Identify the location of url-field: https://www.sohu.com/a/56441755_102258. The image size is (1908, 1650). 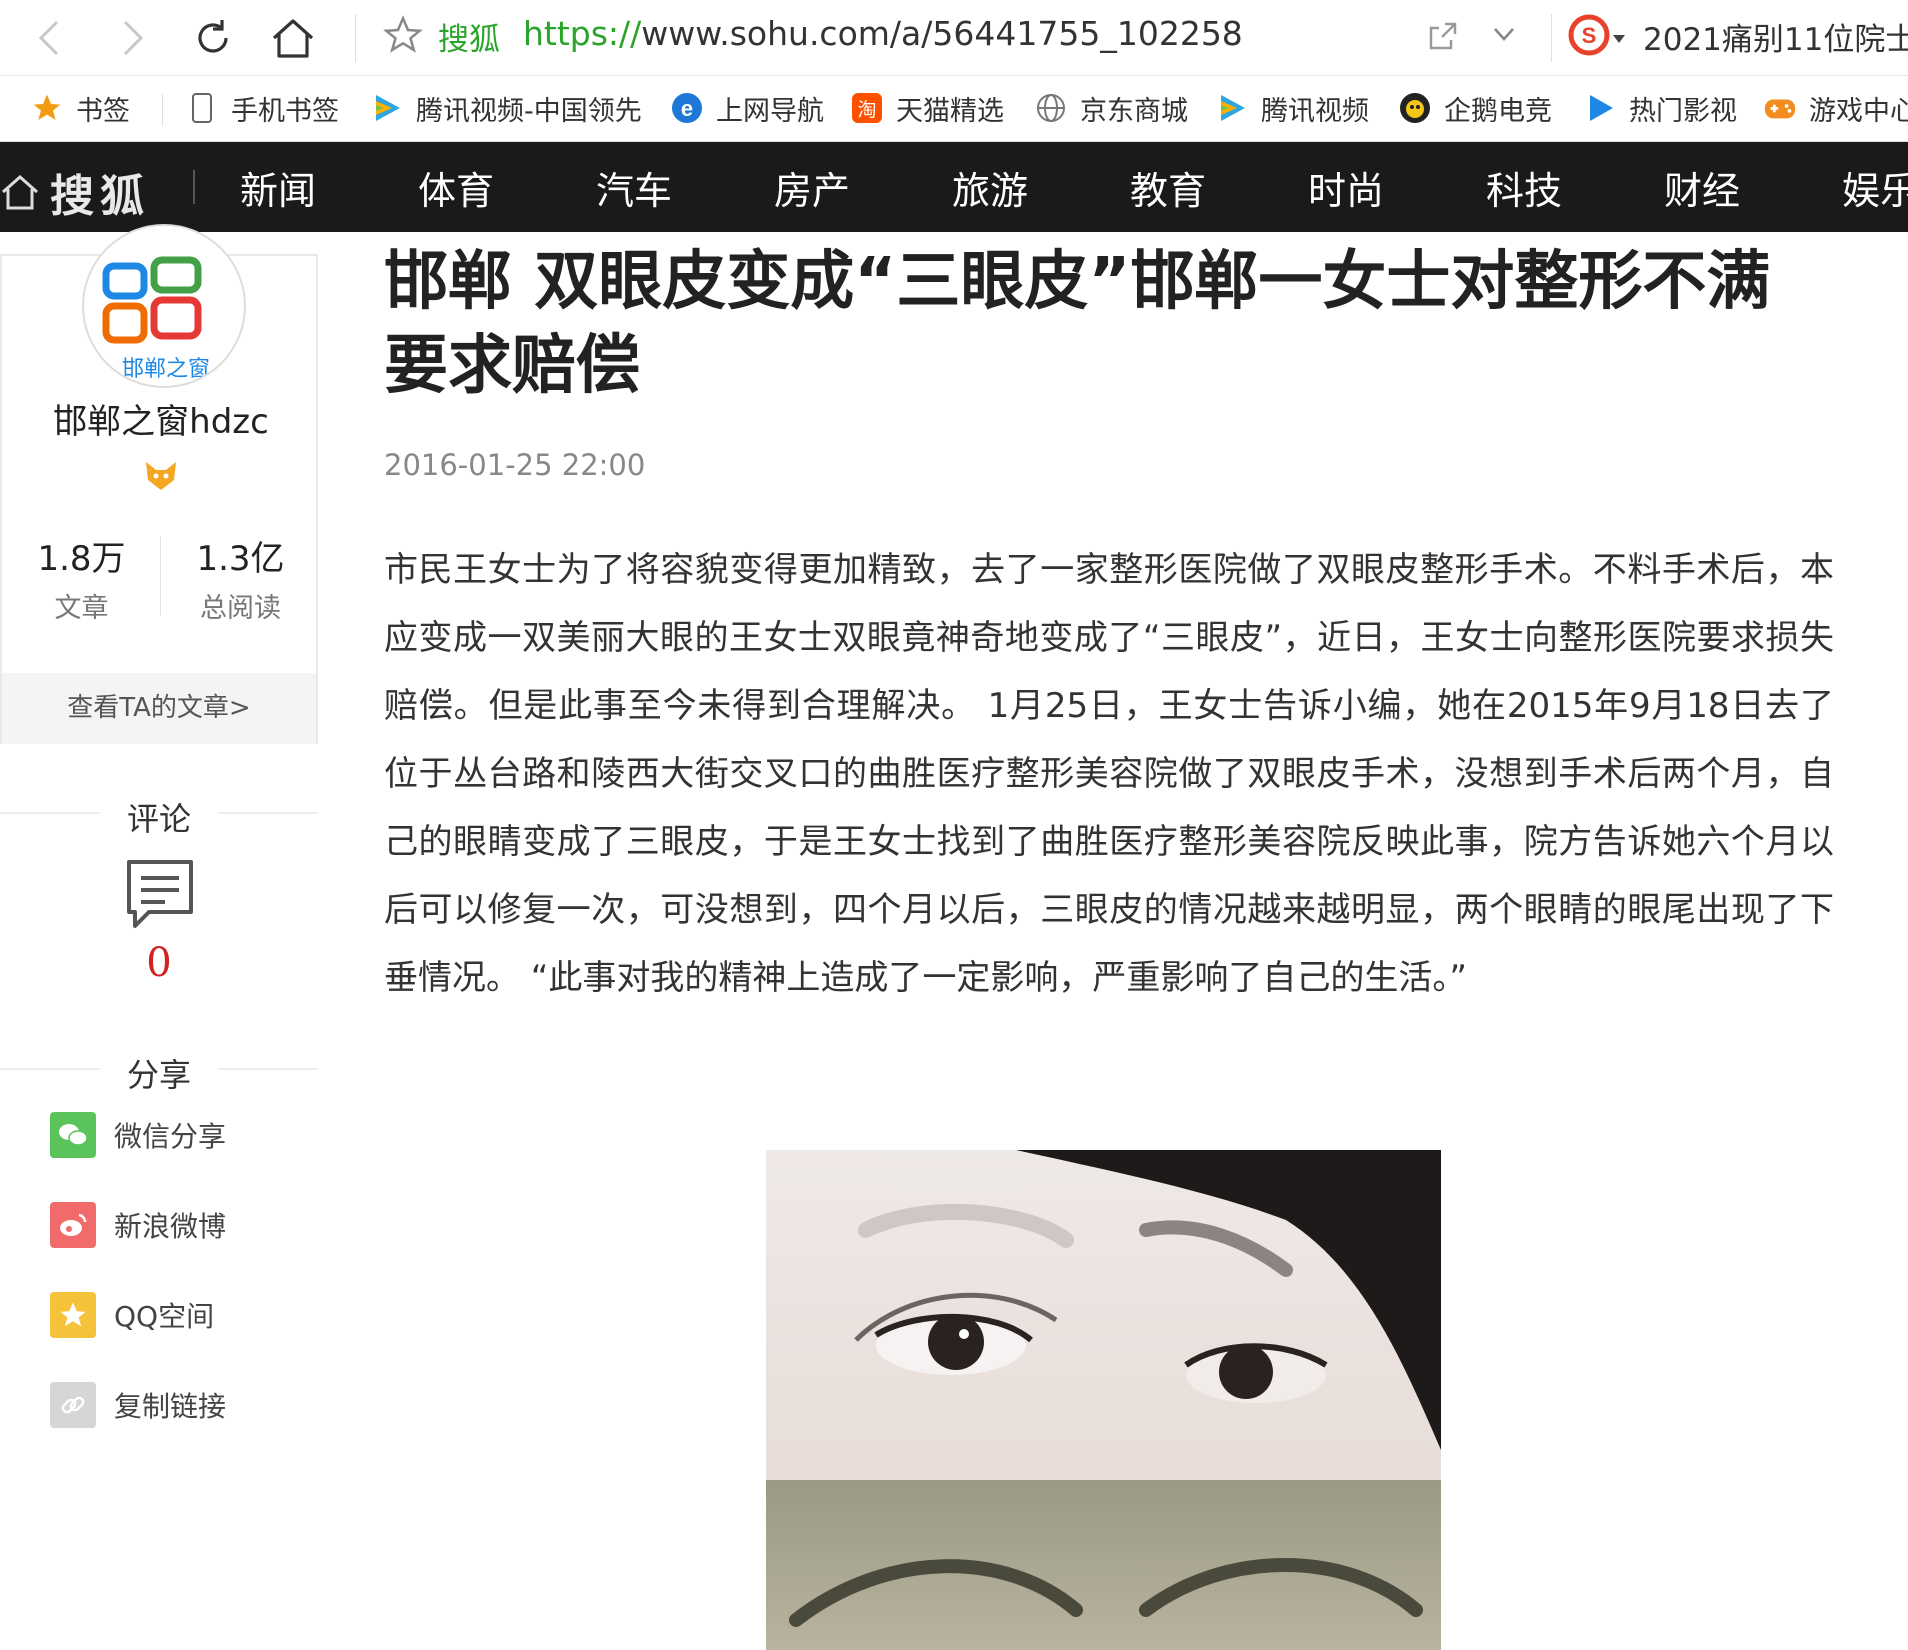
(883, 33).